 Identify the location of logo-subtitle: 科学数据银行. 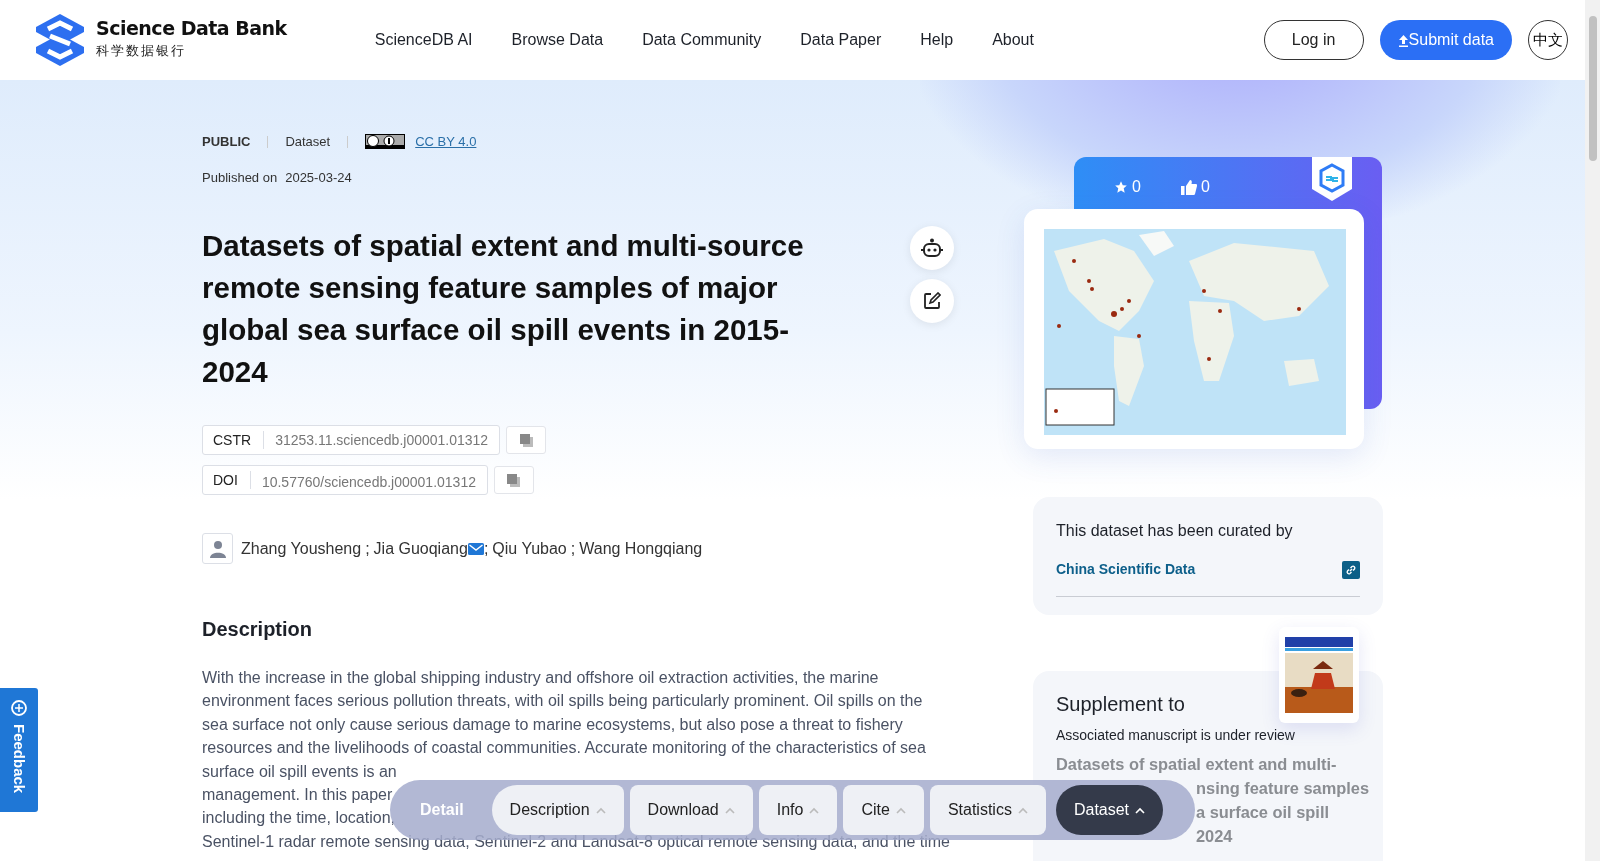
(141, 51).